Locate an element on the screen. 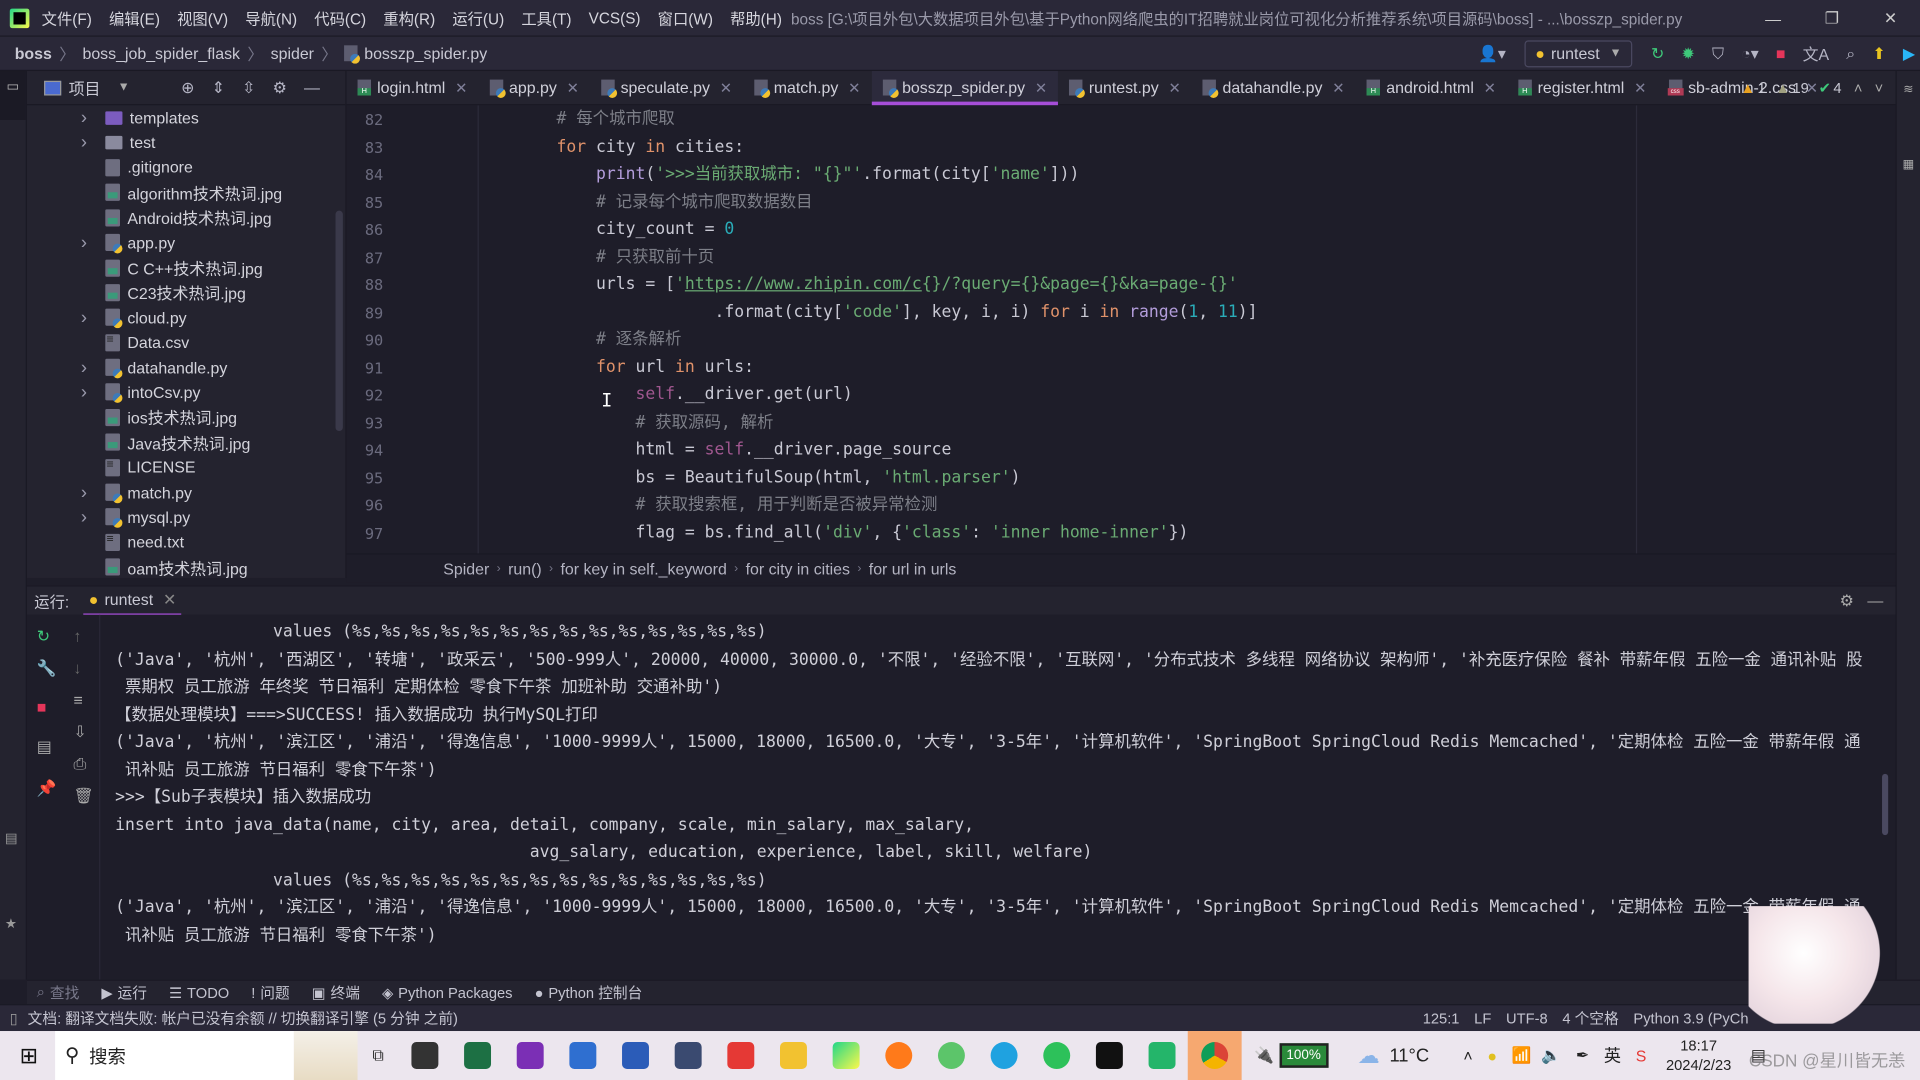 This screenshot has width=1920, height=1080. editor-tab: app.py ✕ is located at coordinates (534, 87).